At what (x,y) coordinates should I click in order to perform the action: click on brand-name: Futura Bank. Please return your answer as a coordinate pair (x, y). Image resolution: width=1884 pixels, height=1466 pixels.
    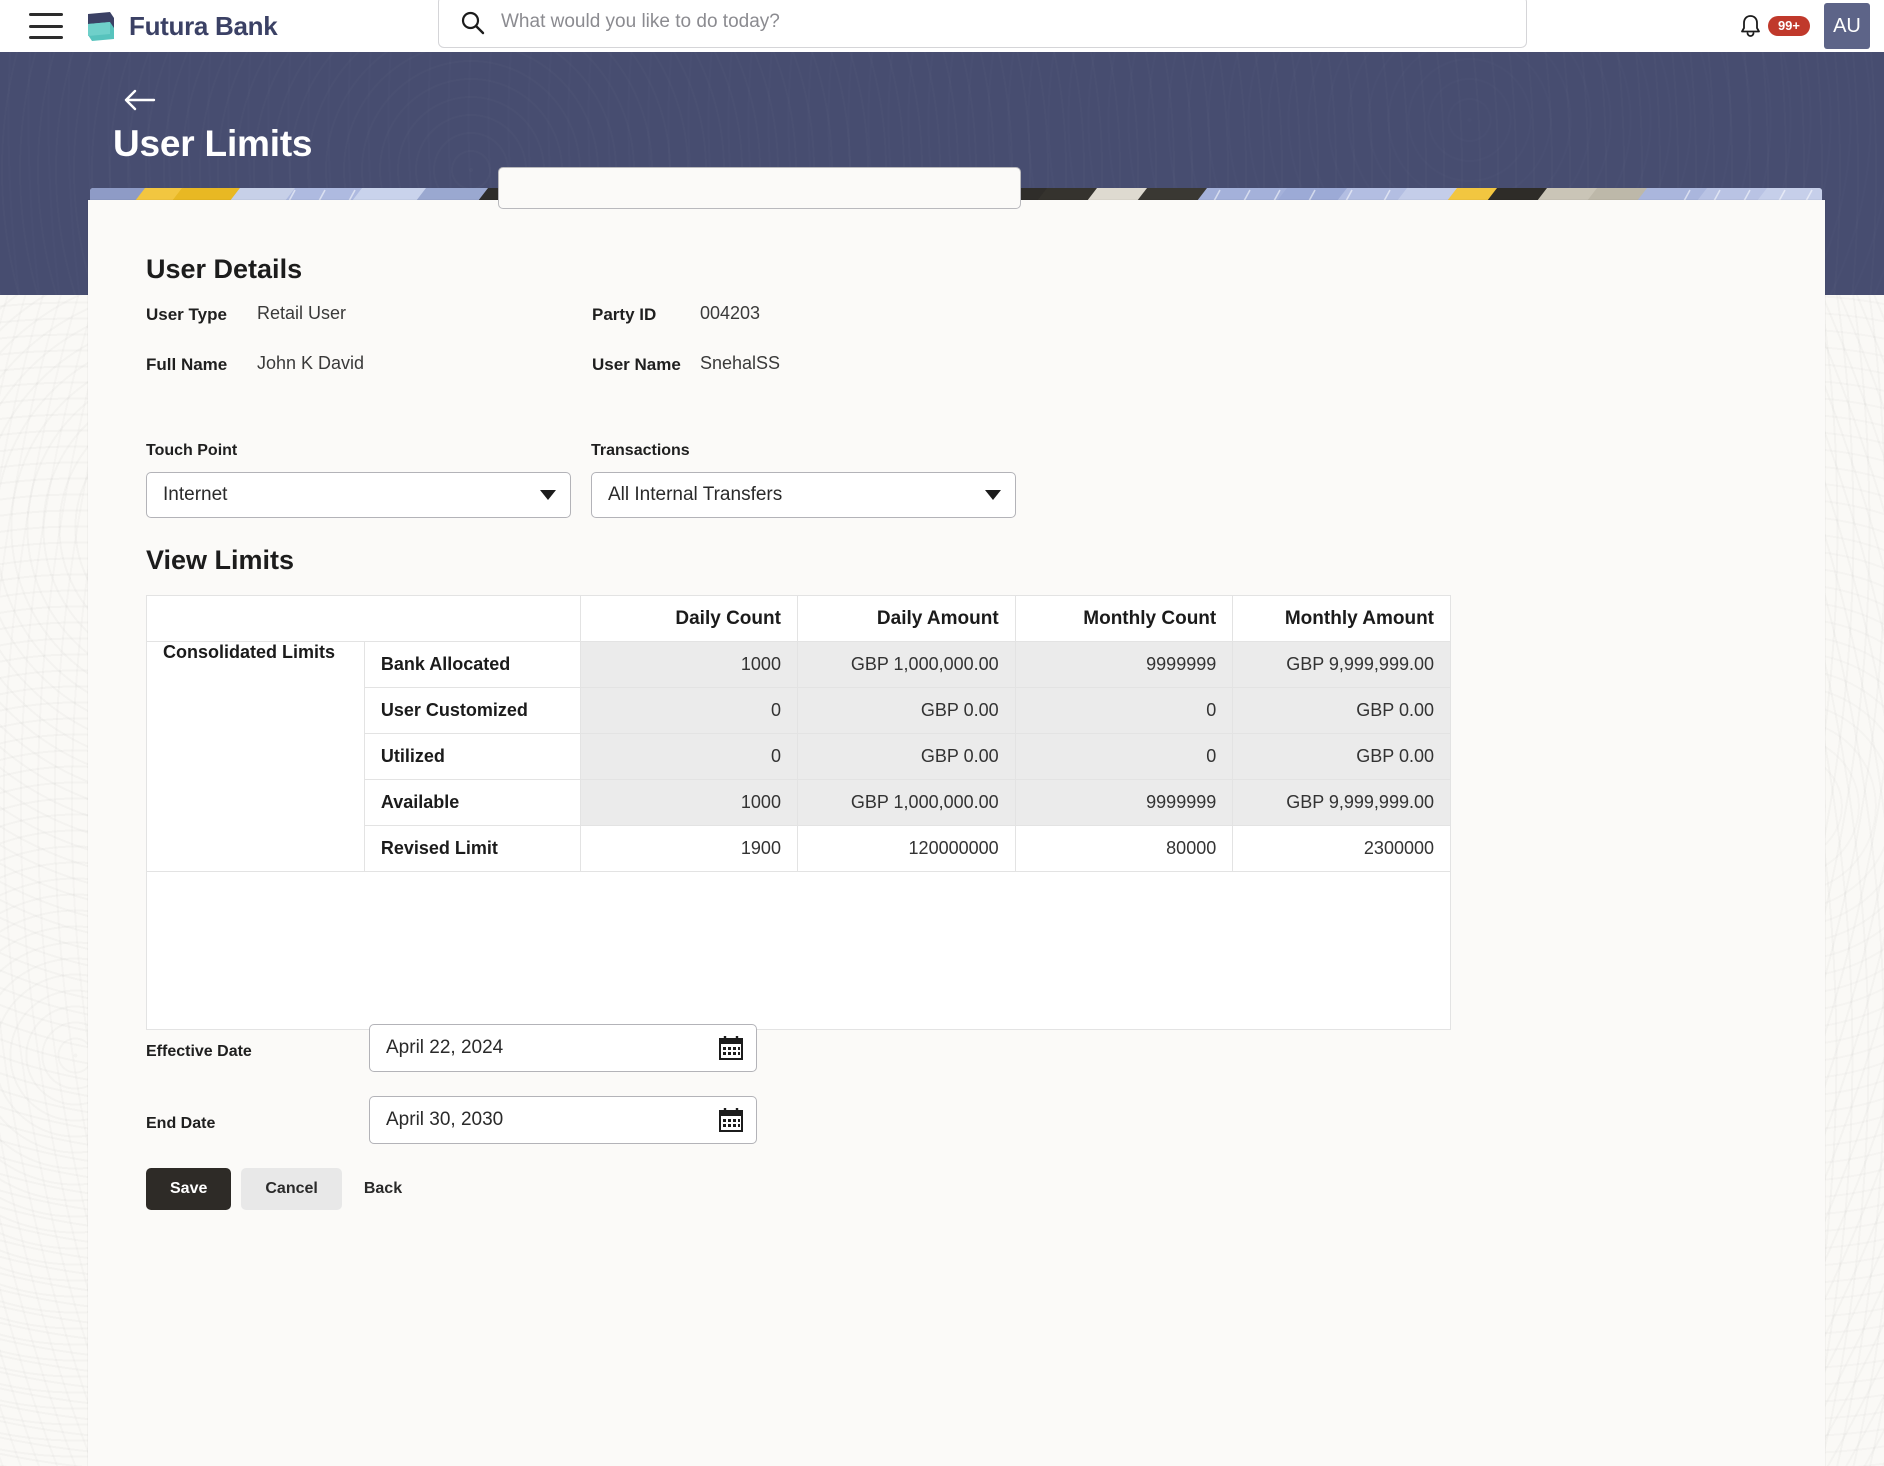
    Looking at the image, I should click on (203, 25).